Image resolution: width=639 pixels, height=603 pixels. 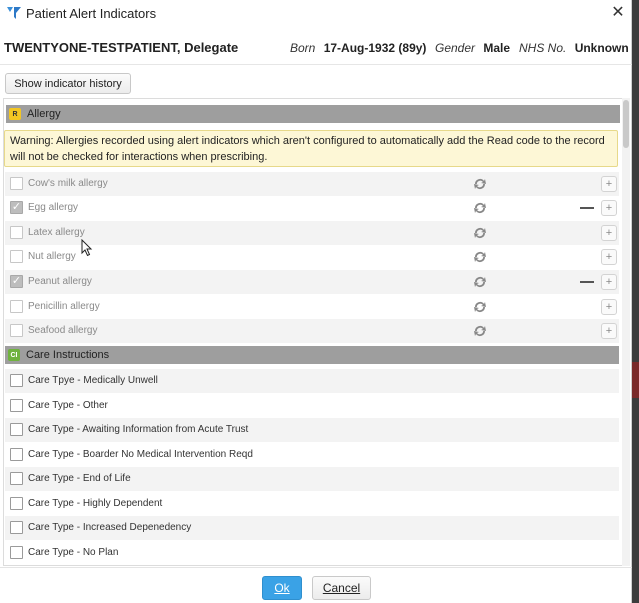 I want to click on gender-value: Male, so click(x=497, y=48).